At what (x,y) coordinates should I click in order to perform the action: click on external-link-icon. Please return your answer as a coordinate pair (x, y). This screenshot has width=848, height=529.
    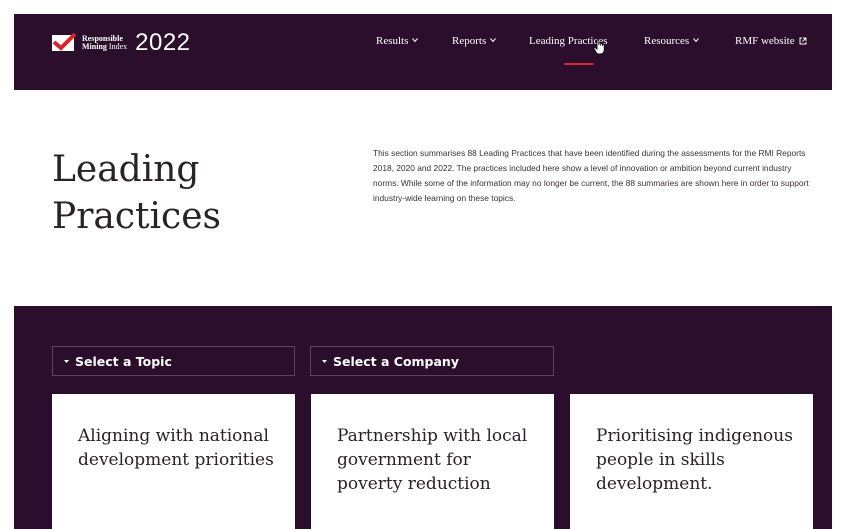
    Looking at the image, I should click on (803, 41).